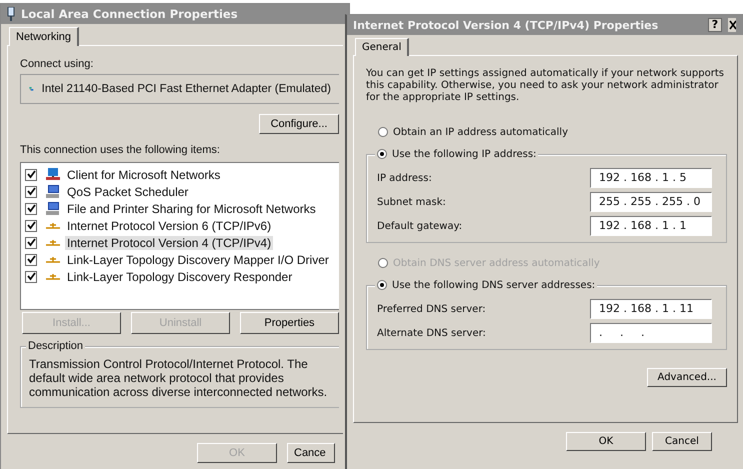 This screenshot has width=743, height=469. What do you see at coordinates (411, 202) in the screenshot?
I see `field-label: Subnet mask:` at bounding box center [411, 202].